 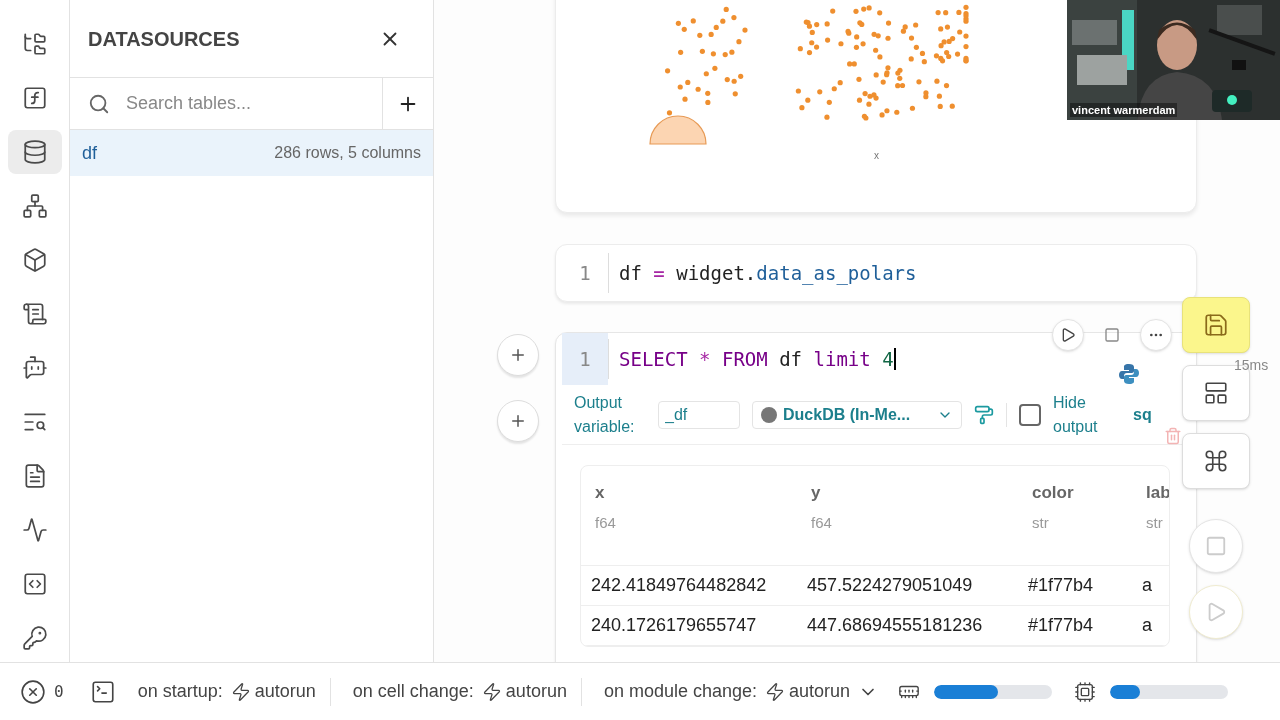 What do you see at coordinates (1251, 365) in the screenshot?
I see `run-time: 15ms` at bounding box center [1251, 365].